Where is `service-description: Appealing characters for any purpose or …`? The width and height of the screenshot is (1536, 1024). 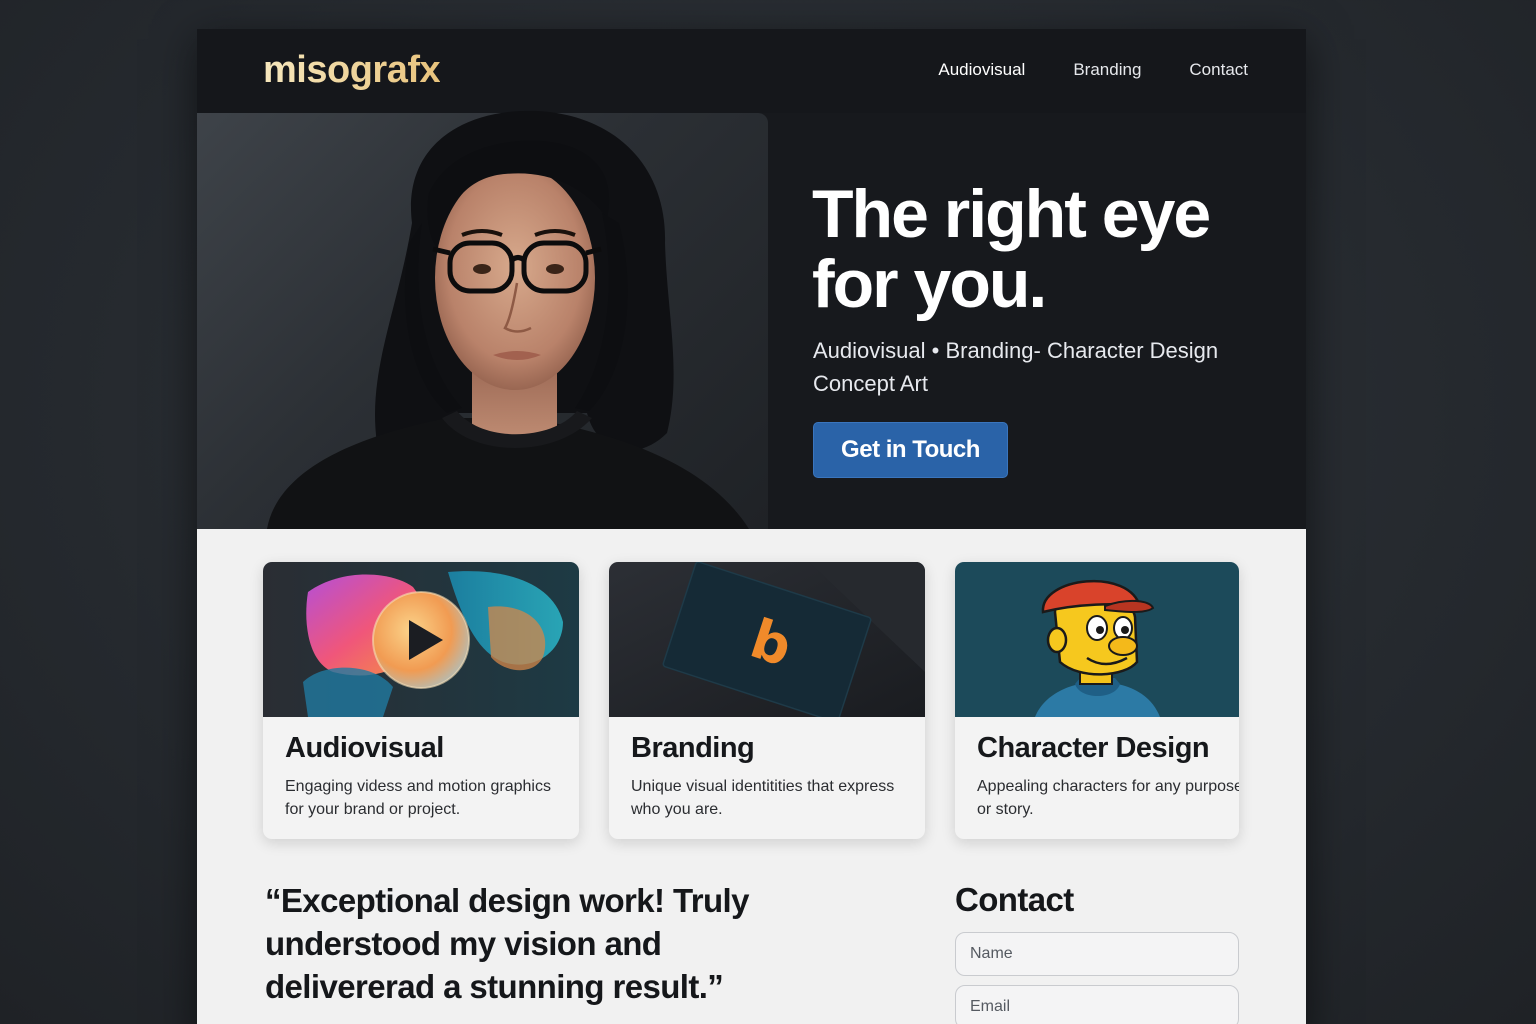
service-description: Appealing characters for any purpose or … is located at coordinates (1108, 798).